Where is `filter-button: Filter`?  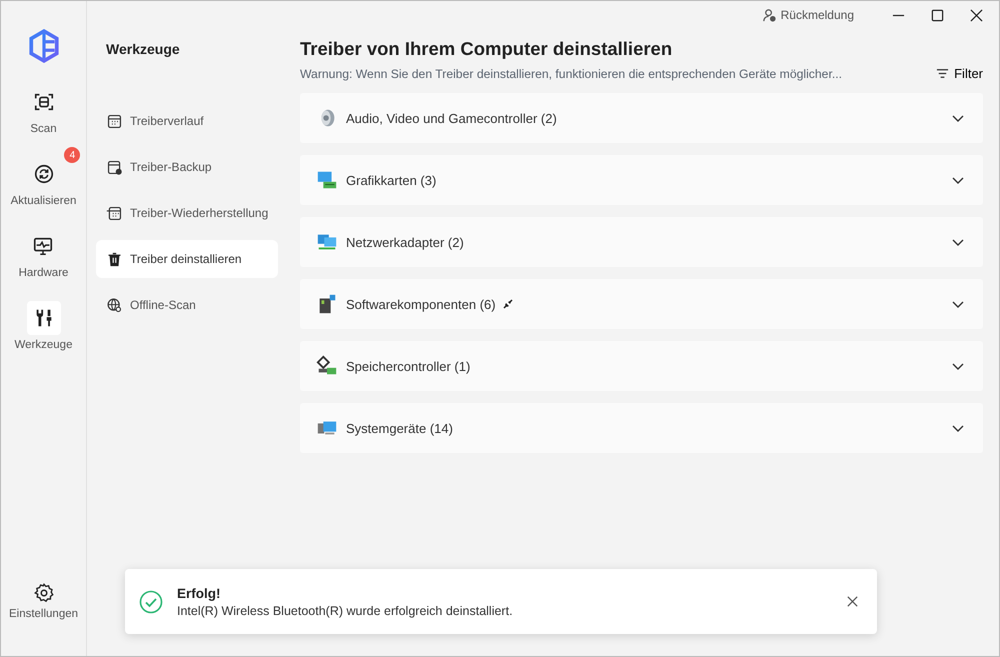
filter-button: Filter is located at coordinates (959, 73).